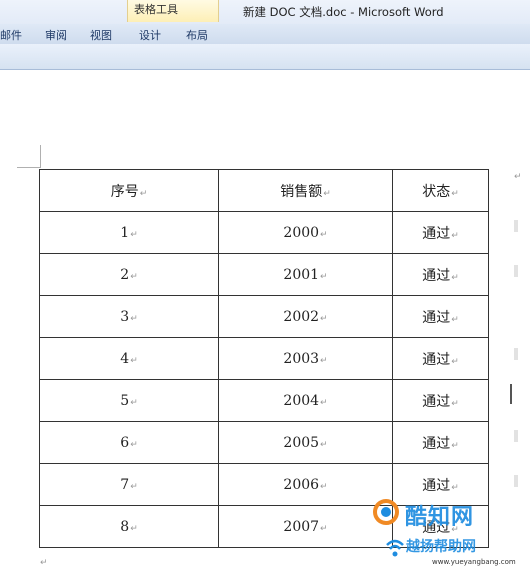 Image resolution: width=530 pixels, height=573 pixels. What do you see at coordinates (129, 190) in the screenshot?
I see `header-cell-index: 序号↵` at bounding box center [129, 190].